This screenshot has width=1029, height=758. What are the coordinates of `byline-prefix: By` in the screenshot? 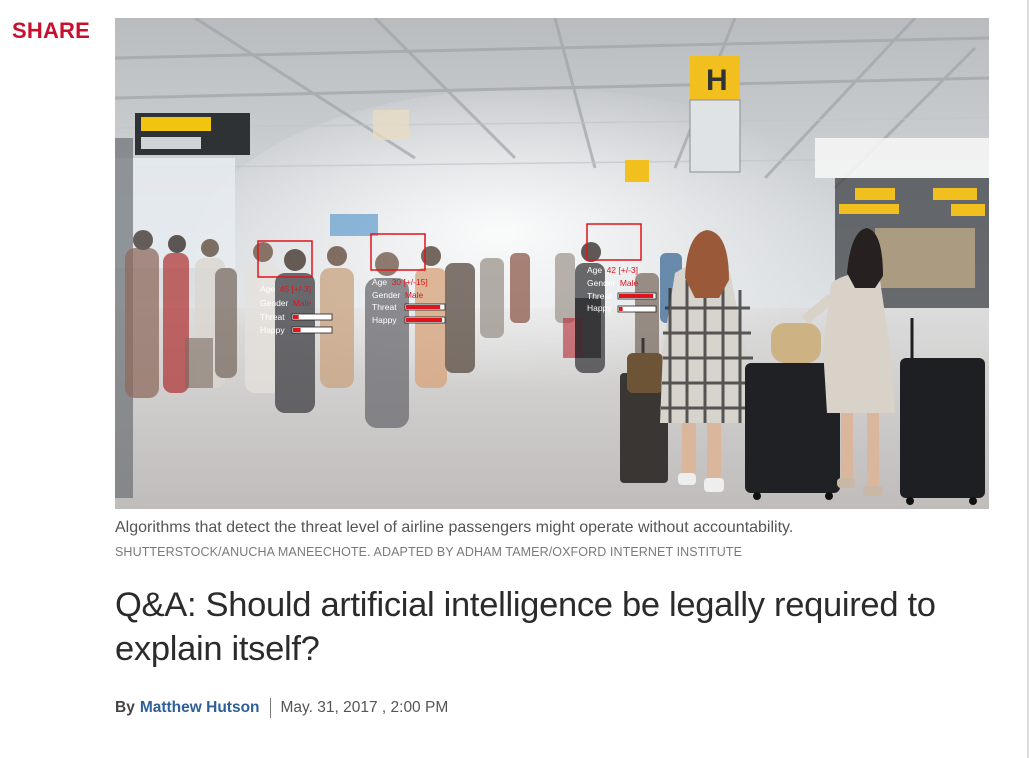 It's located at (125, 707).